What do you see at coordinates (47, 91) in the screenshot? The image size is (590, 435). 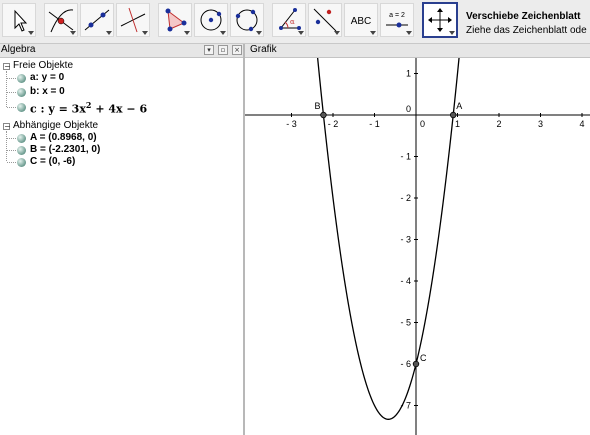 I see `algebra-object: b: x = 0` at bounding box center [47, 91].